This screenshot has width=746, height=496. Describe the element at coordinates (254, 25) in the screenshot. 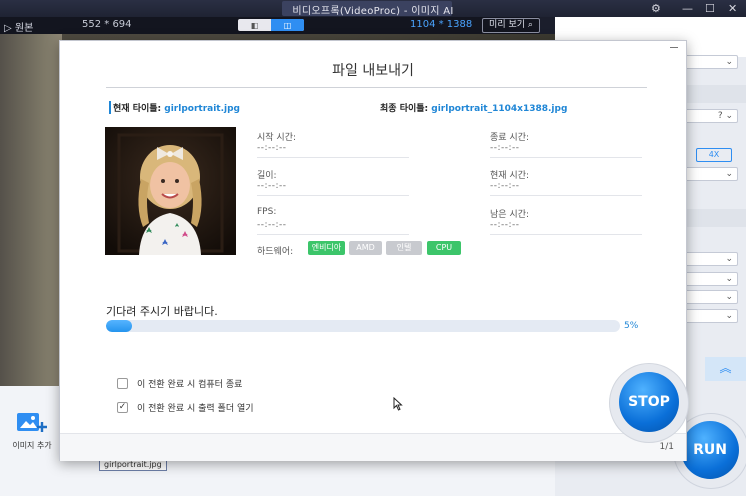

I see `split-view-icon: ◧` at that location.